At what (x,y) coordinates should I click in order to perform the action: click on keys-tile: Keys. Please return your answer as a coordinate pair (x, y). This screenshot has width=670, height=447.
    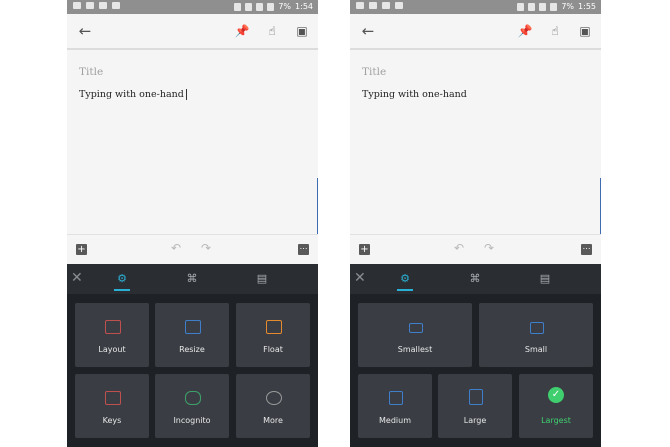
    Looking at the image, I should click on (112, 406).